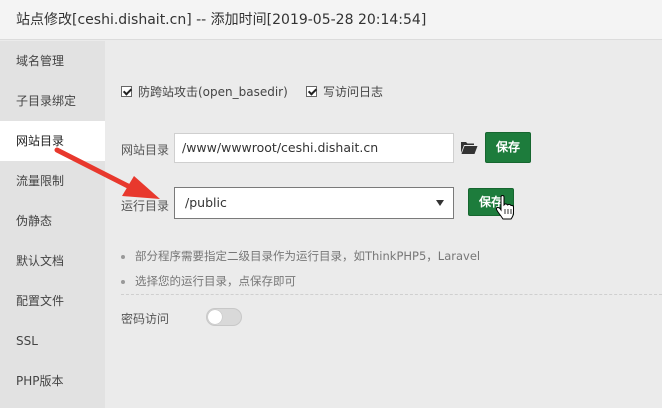  Describe the element at coordinates (224, 317) in the screenshot. I see `password-access-toggle` at that location.